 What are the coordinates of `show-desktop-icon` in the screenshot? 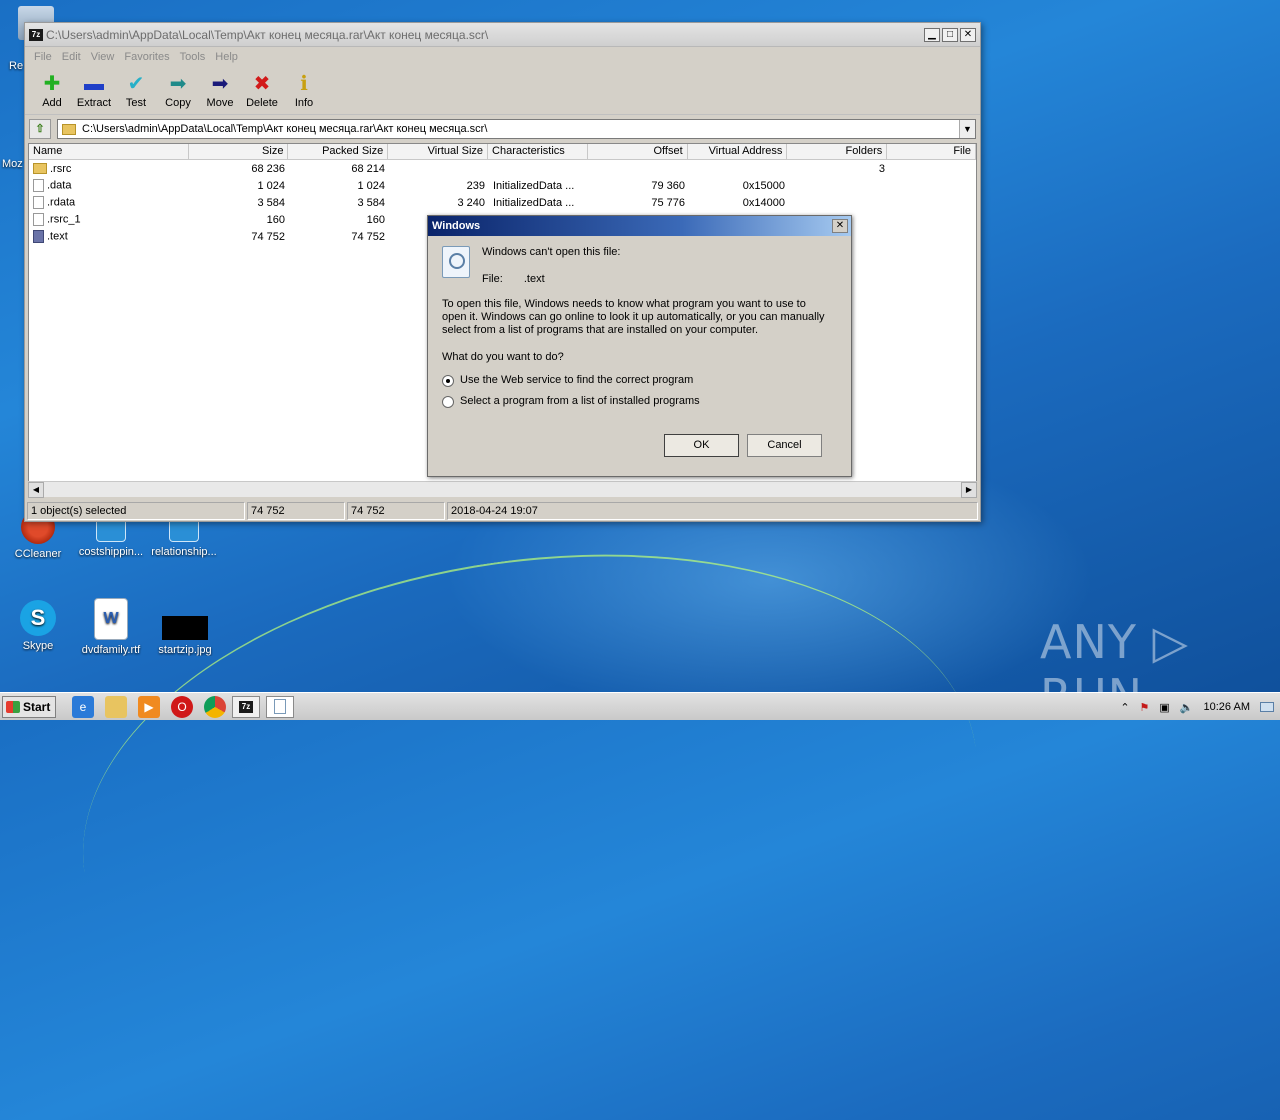 It's located at (1267, 707).